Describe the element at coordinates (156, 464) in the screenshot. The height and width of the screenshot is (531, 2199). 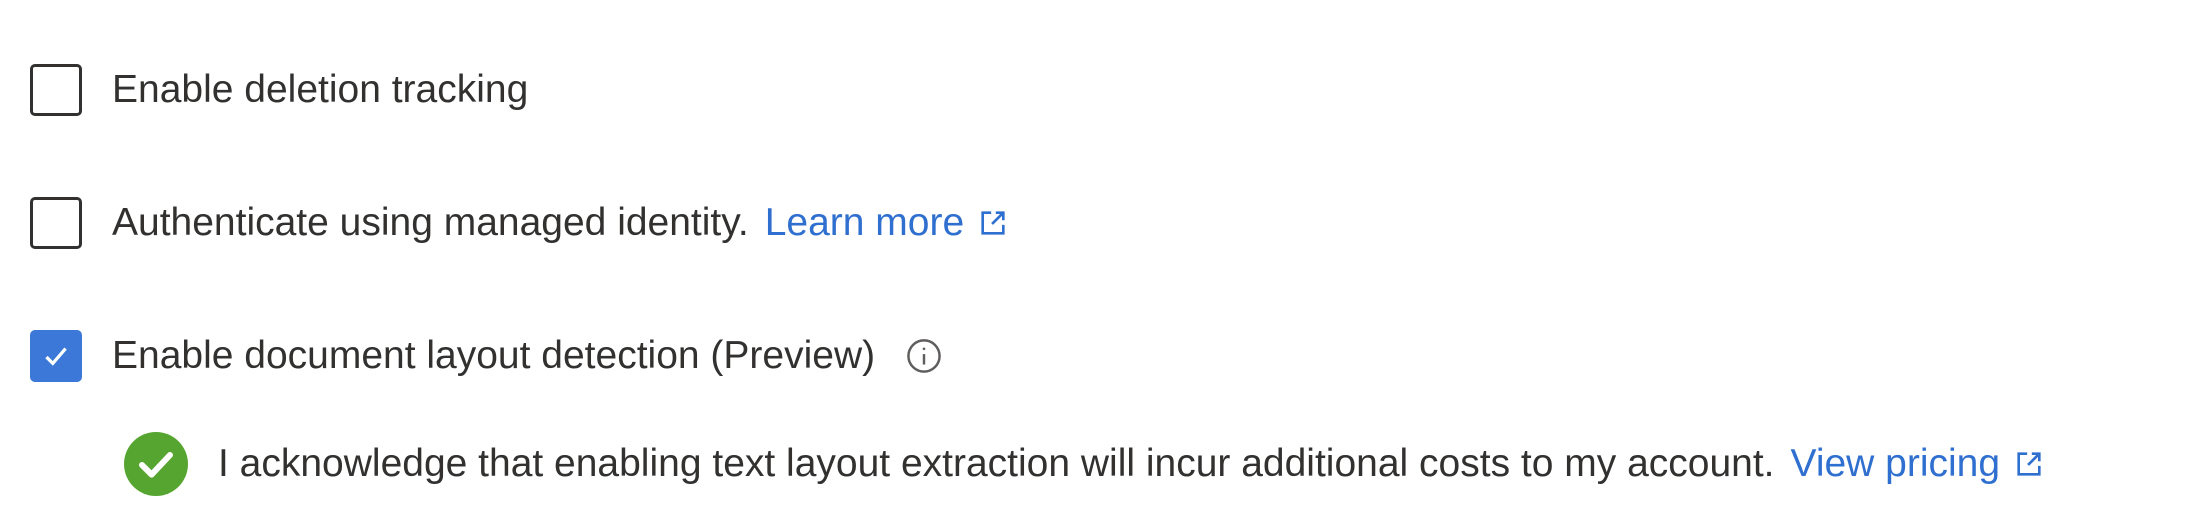
I see `success-check-icon` at that location.